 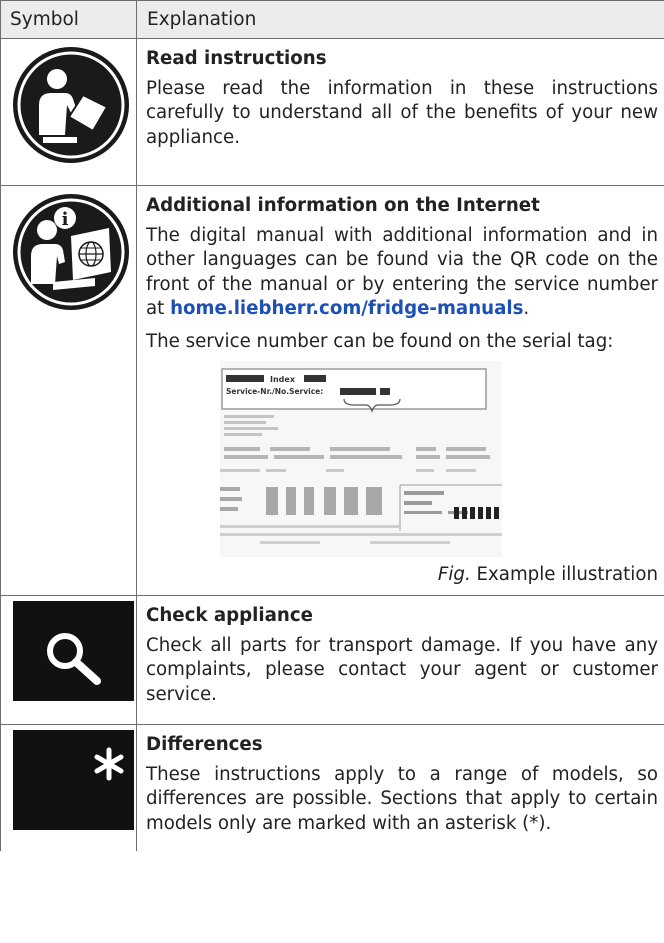 What do you see at coordinates (236, 58) in the screenshot?
I see `row-title: Read instructions` at bounding box center [236, 58].